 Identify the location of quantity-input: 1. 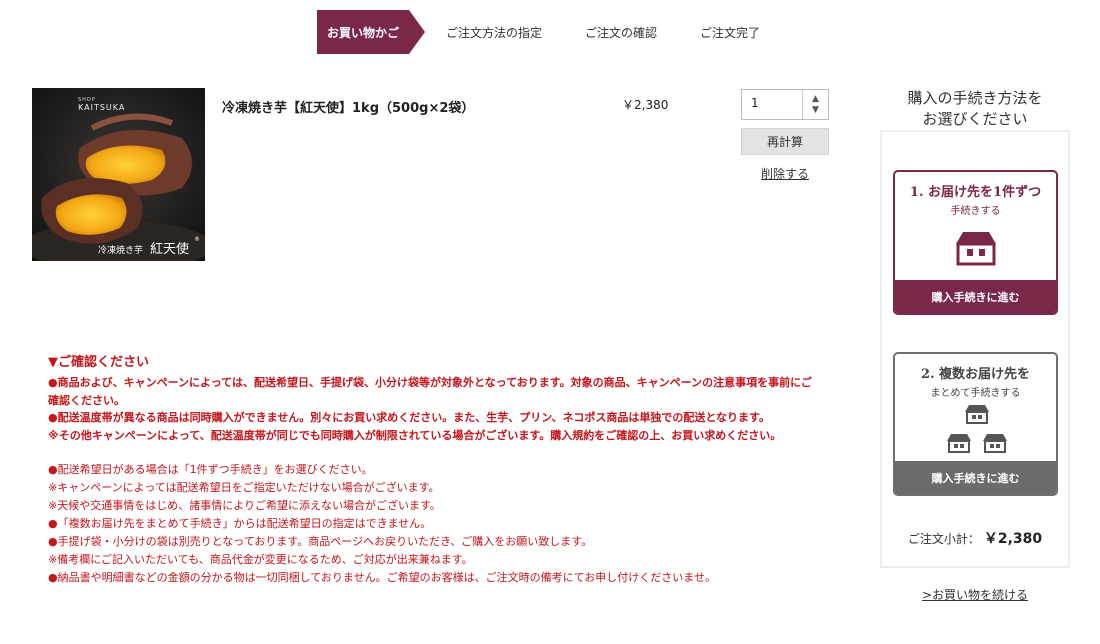
(772, 104).